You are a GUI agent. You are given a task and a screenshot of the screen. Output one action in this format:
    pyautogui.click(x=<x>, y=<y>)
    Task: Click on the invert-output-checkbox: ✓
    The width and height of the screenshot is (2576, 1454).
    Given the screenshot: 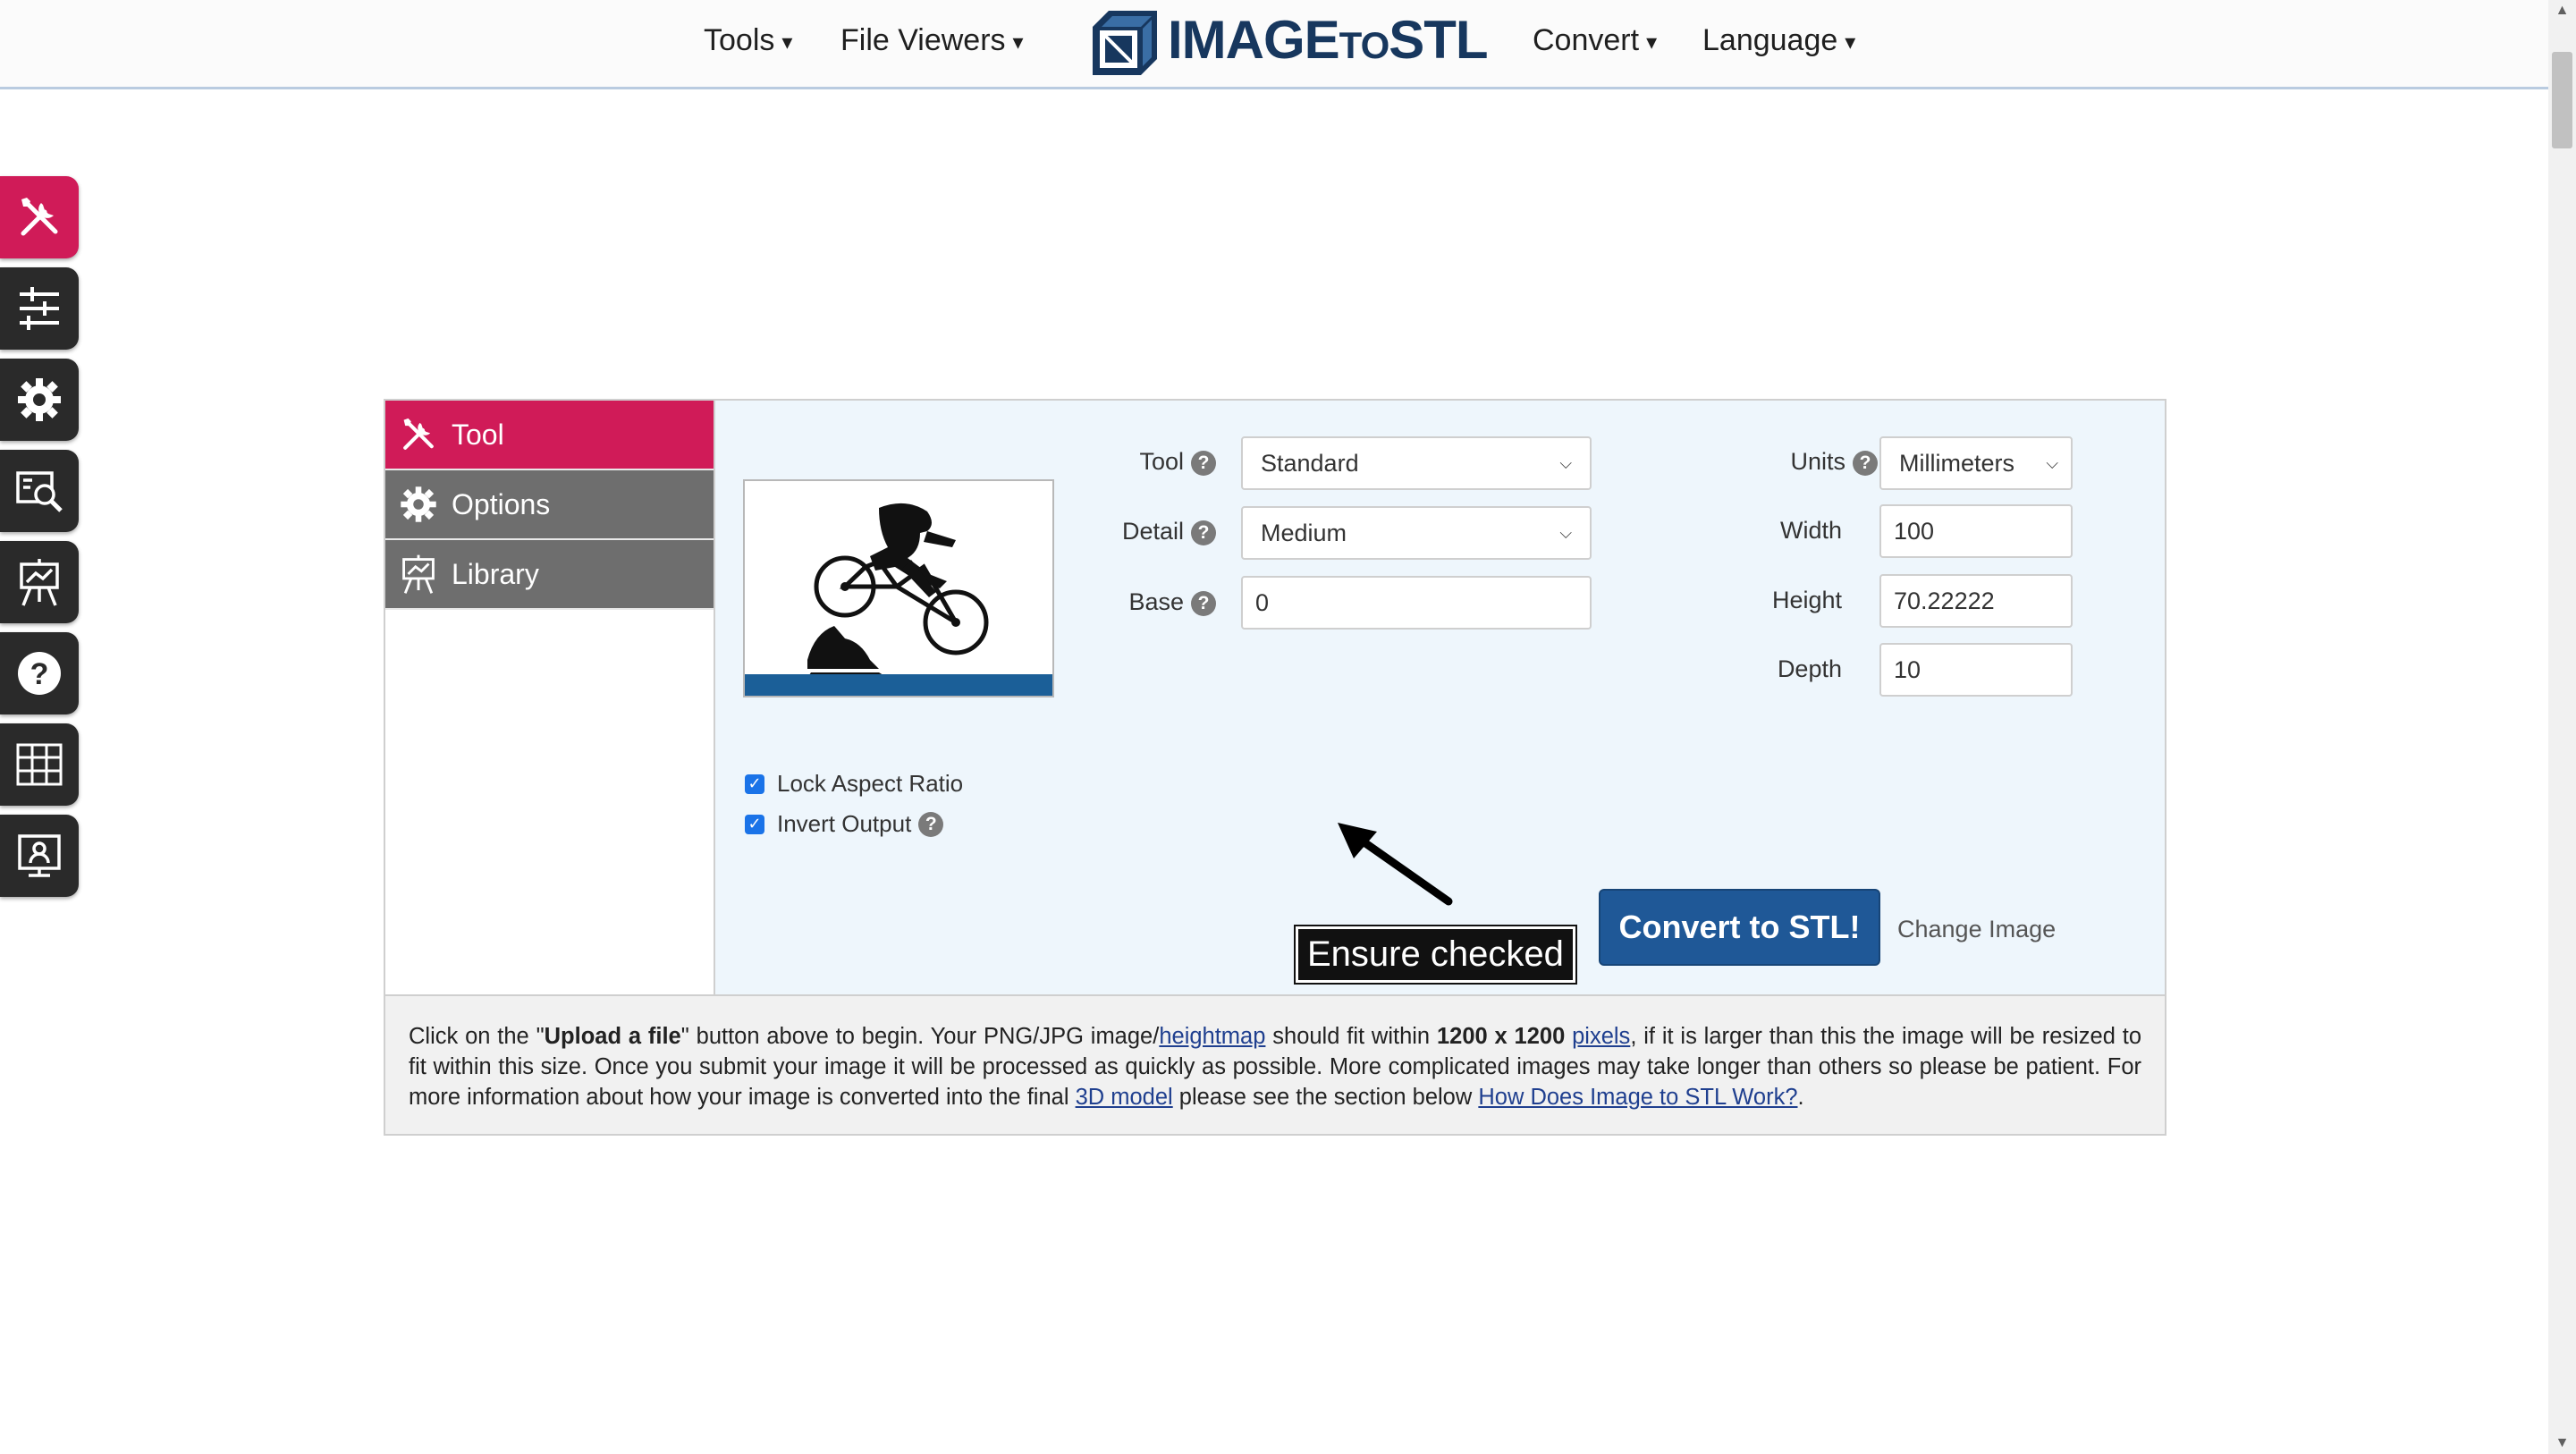 What is the action you would take?
    pyautogui.click(x=754, y=824)
    